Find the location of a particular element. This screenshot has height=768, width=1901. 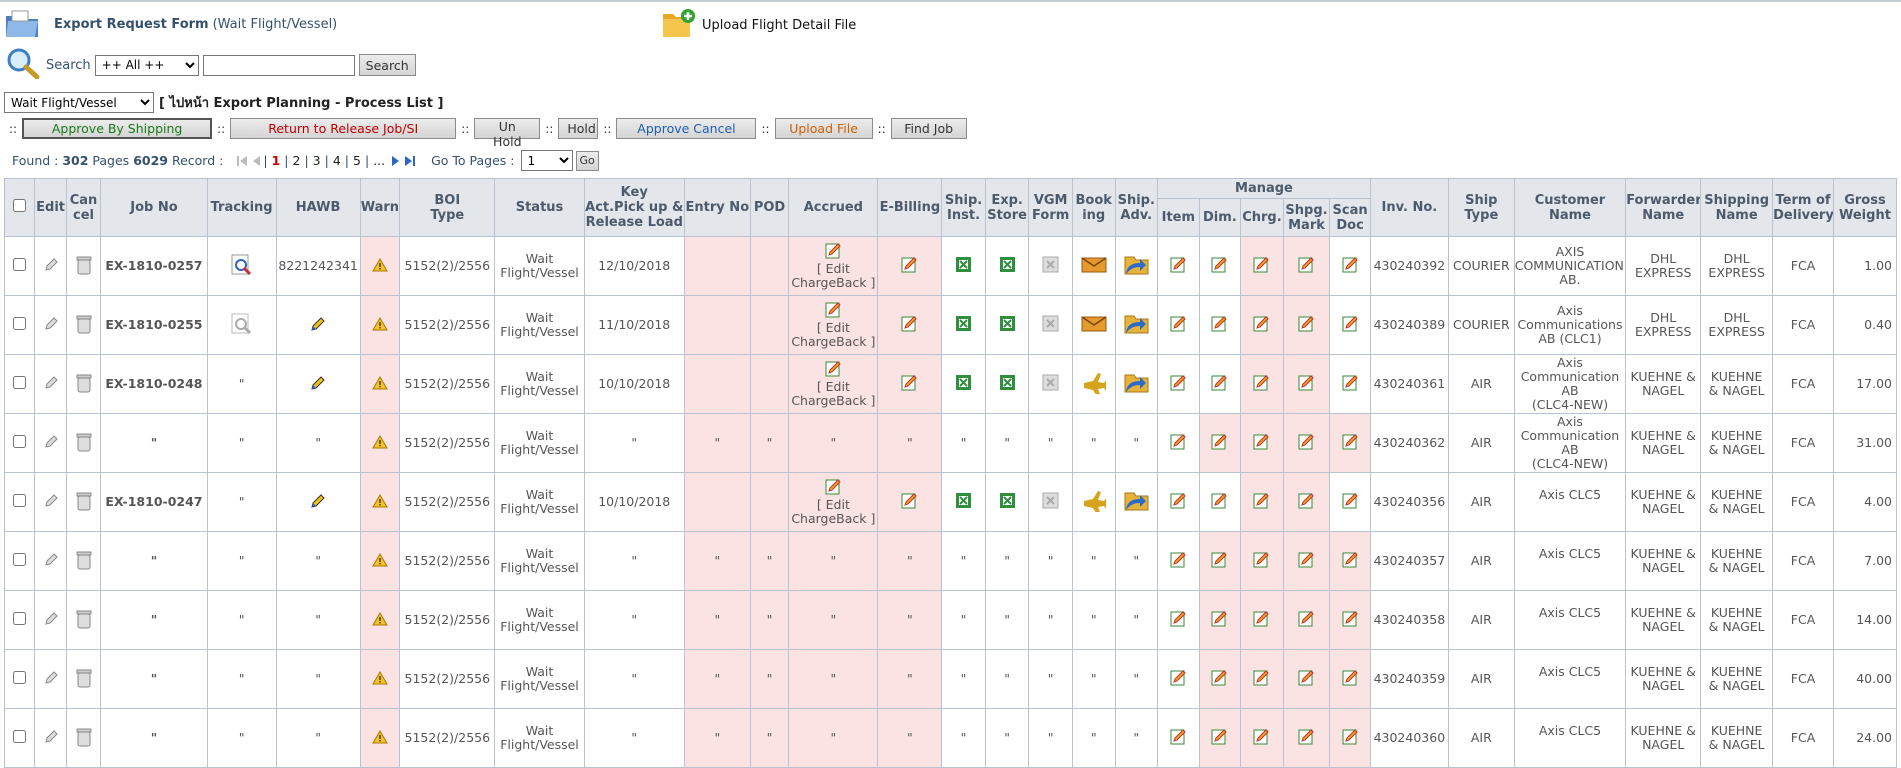

booking-plane-icon is located at coordinates (1094, 503).